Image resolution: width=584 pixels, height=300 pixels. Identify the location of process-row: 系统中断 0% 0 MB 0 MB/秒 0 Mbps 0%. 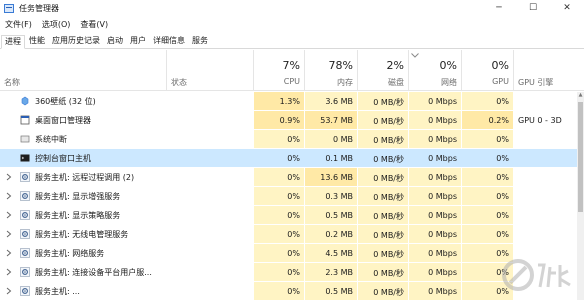
(292, 139).